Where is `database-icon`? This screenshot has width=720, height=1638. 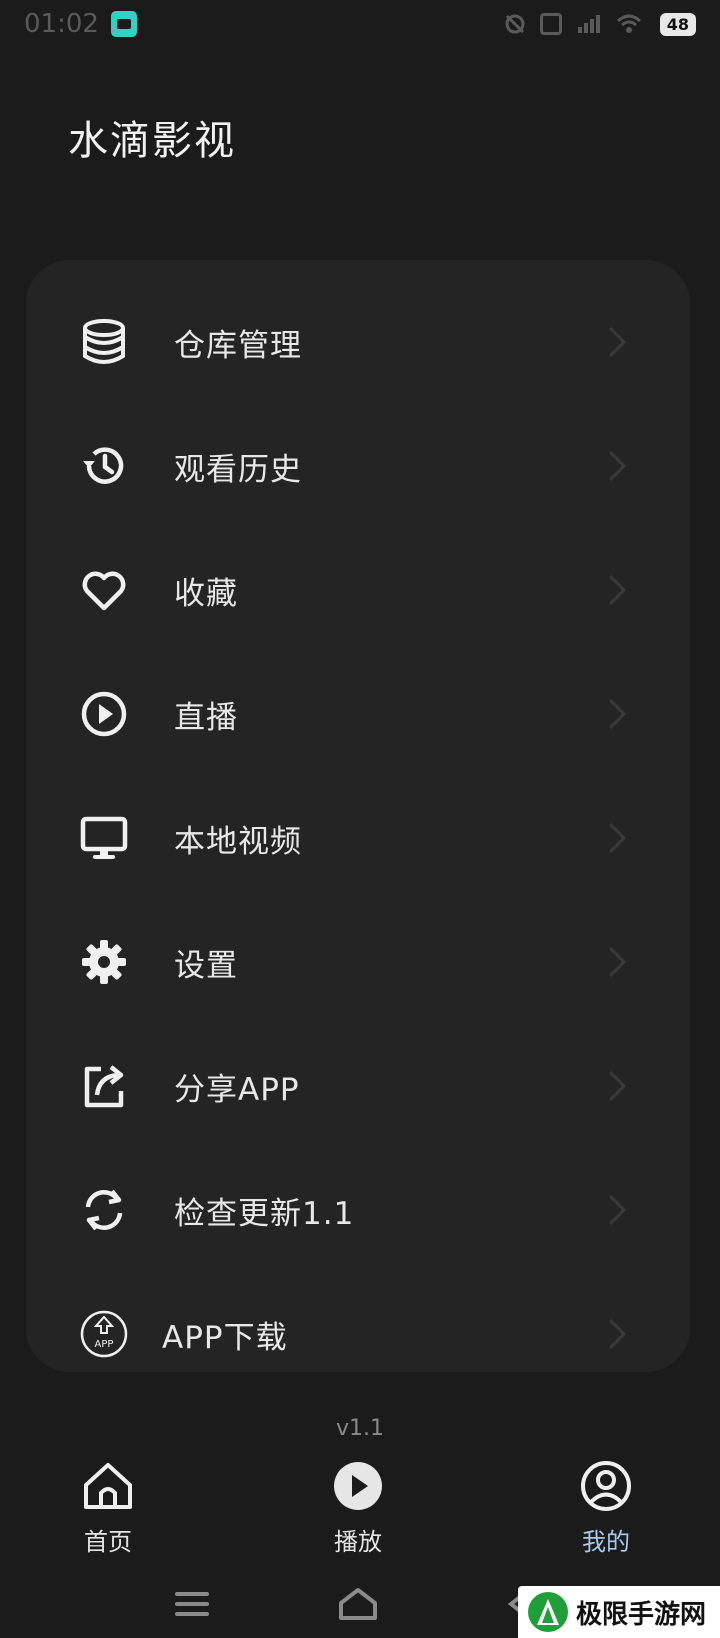
database-icon is located at coordinates (104, 342).